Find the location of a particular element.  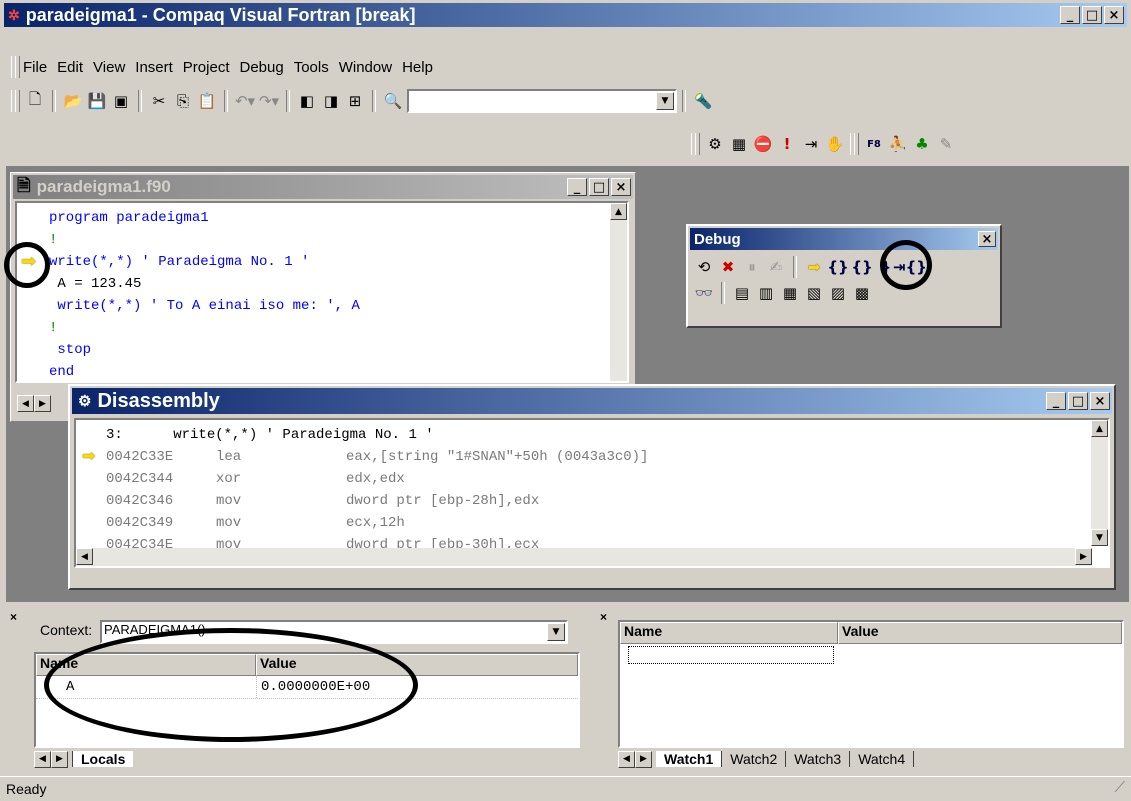

stop-build-icon: ⛔ is located at coordinates (763, 144).